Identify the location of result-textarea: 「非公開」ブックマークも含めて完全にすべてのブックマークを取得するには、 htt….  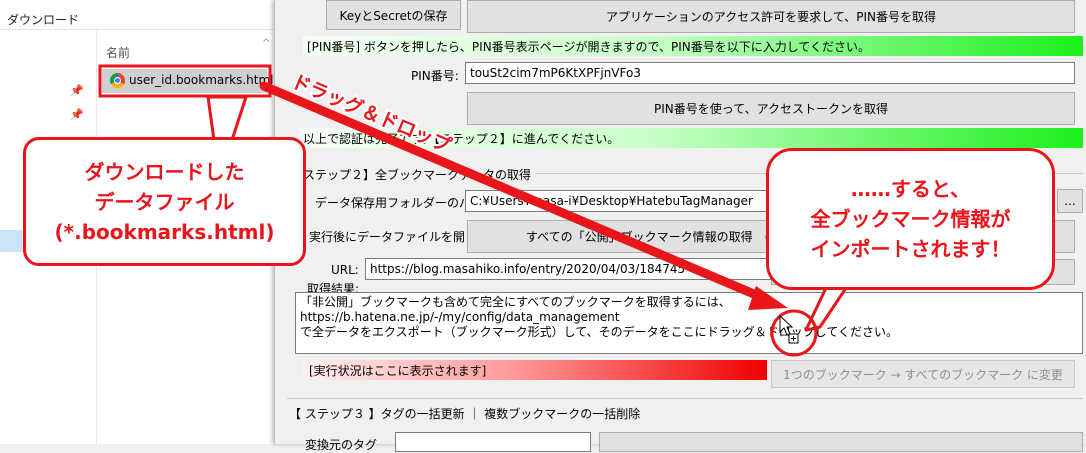
(689, 323).